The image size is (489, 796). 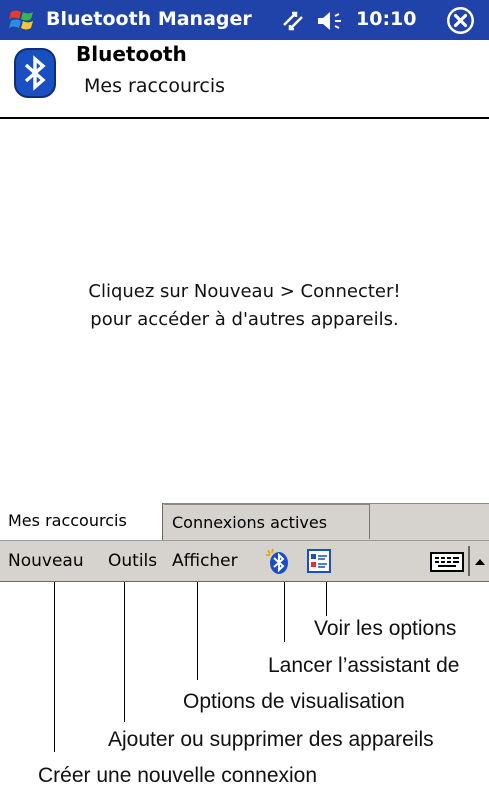 I want to click on bluetooth-wizard-icon, so click(x=277, y=561).